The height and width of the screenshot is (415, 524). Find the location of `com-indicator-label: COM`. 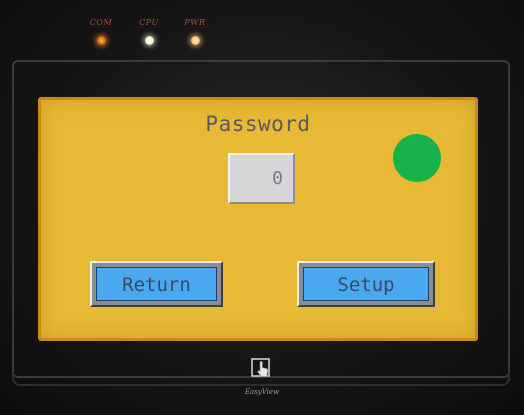

com-indicator-label: COM is located at coordinates (101, 22).